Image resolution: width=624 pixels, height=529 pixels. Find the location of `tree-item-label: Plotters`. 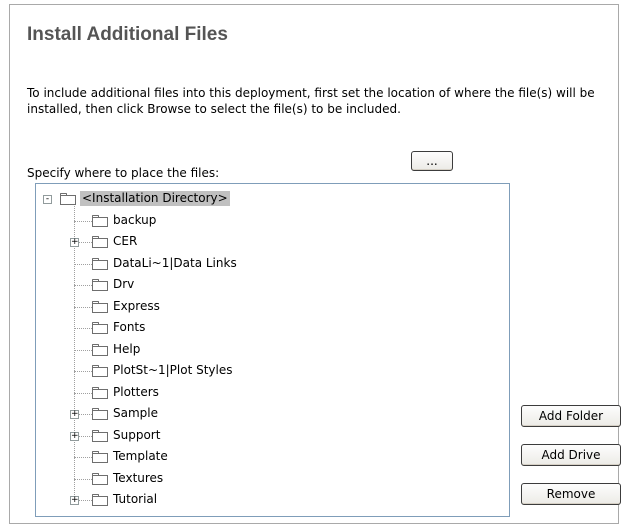

tree-item-label: Plotters is located at coordinates (136, 391).